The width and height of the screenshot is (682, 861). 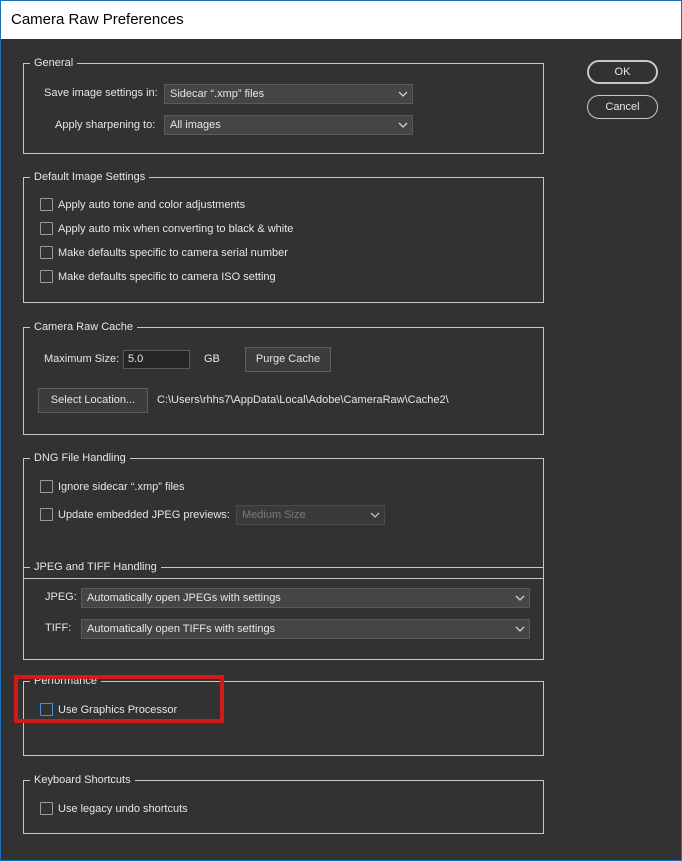 I want to click on ignore-sidecar-label: Ignore sidecar “.xmp” files, so click(x=121, y=487).